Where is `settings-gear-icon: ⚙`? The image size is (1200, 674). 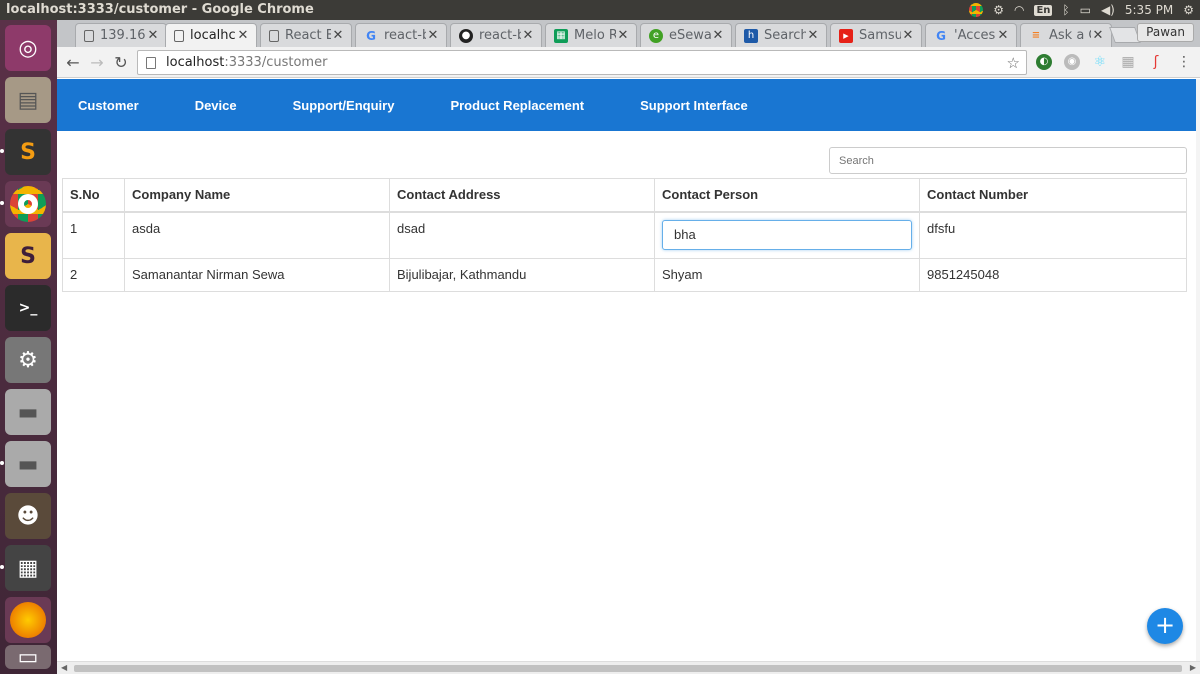 settings-gear-icon: ⚙ is located at coordinates (998, 10).